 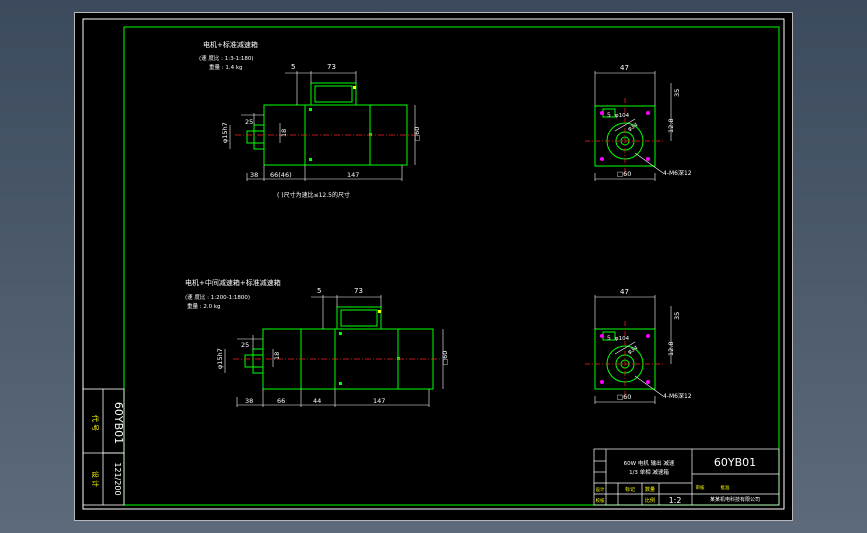 What do you see at coordinates (649, 472) in the screenshot?
I see `title-name-2: 1/3 单相 减速箱` at bounding box center [649, 472].